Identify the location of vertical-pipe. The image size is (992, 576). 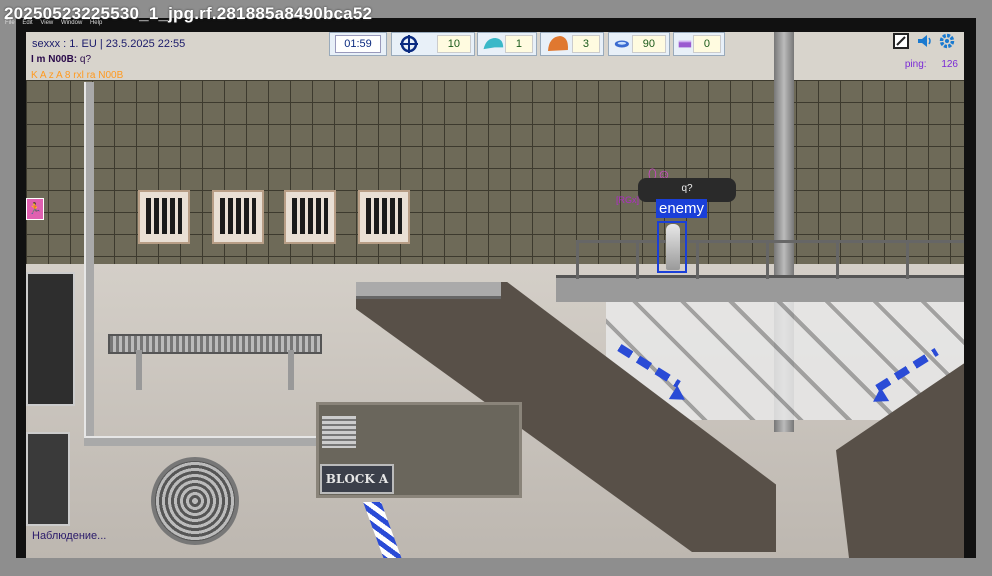
(89, 262).